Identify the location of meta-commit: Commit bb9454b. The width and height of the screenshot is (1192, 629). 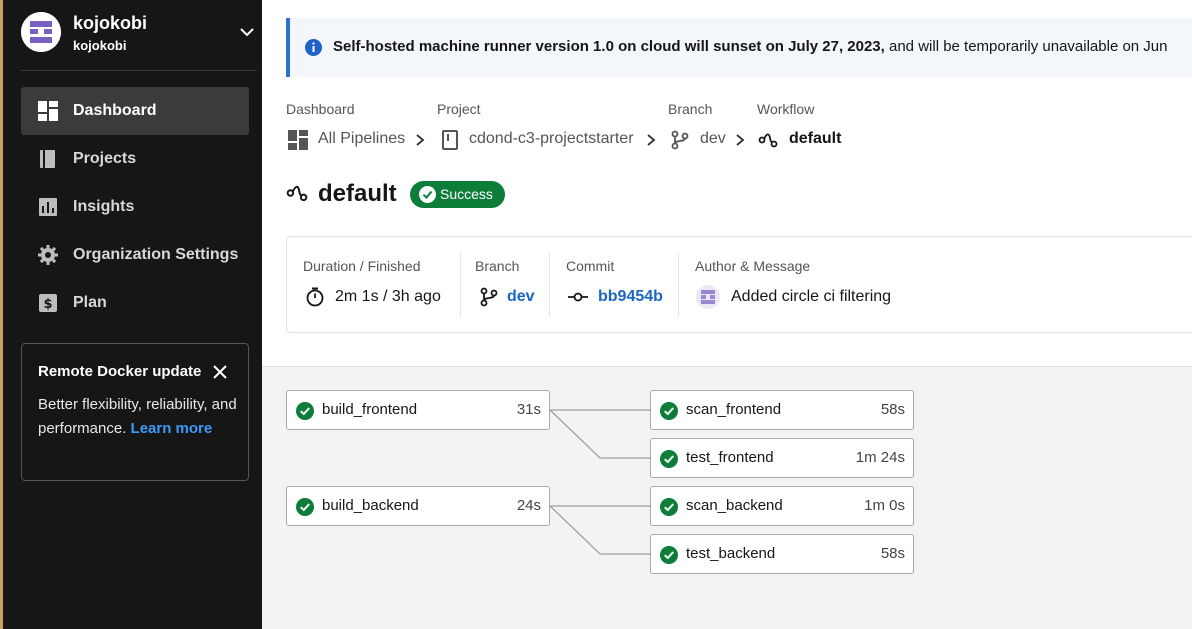
(614, 284).